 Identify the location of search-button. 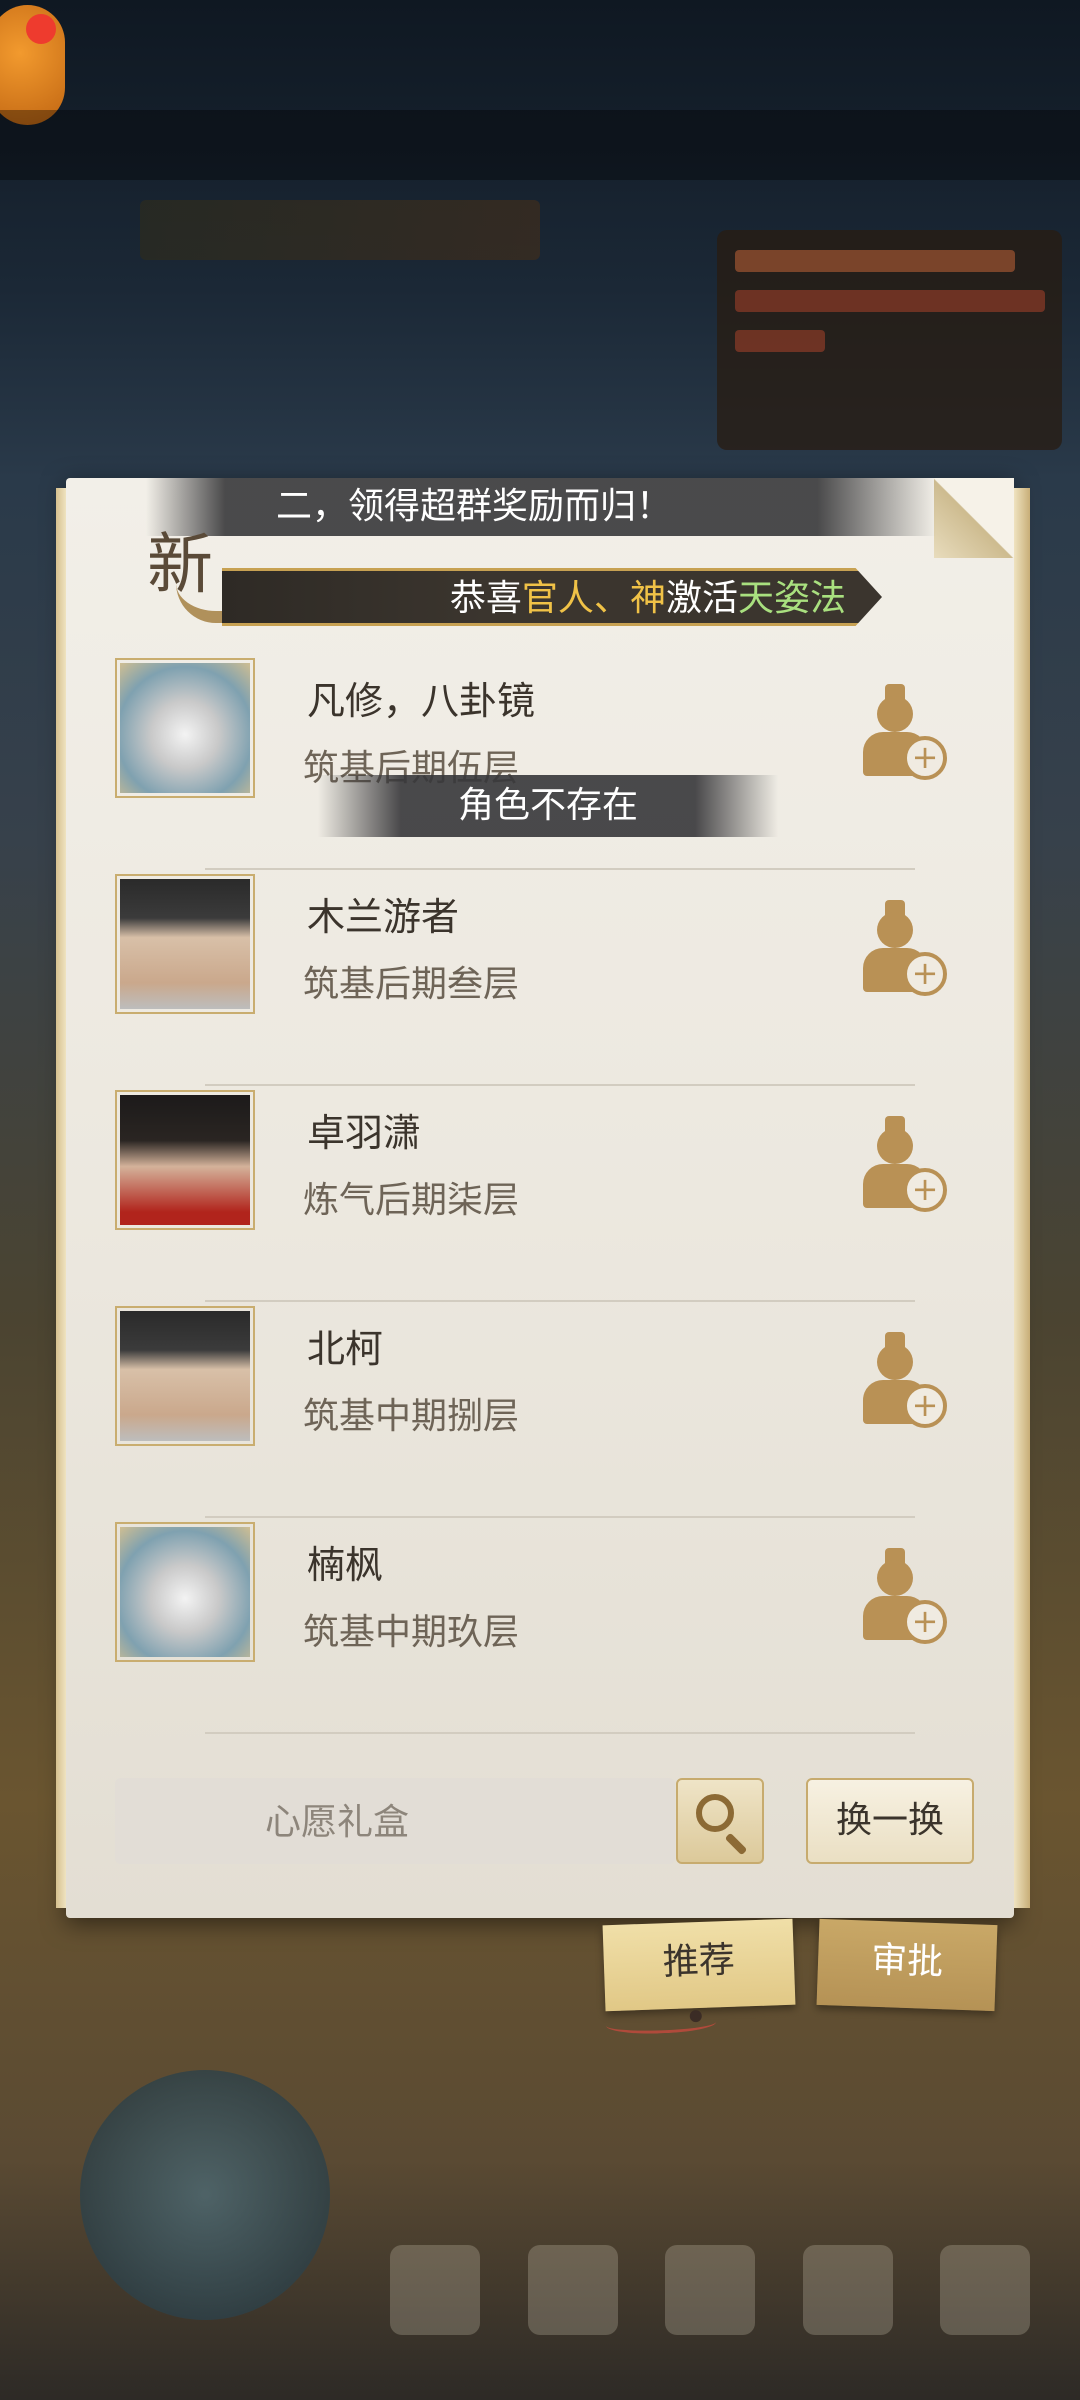
(720, 1821).